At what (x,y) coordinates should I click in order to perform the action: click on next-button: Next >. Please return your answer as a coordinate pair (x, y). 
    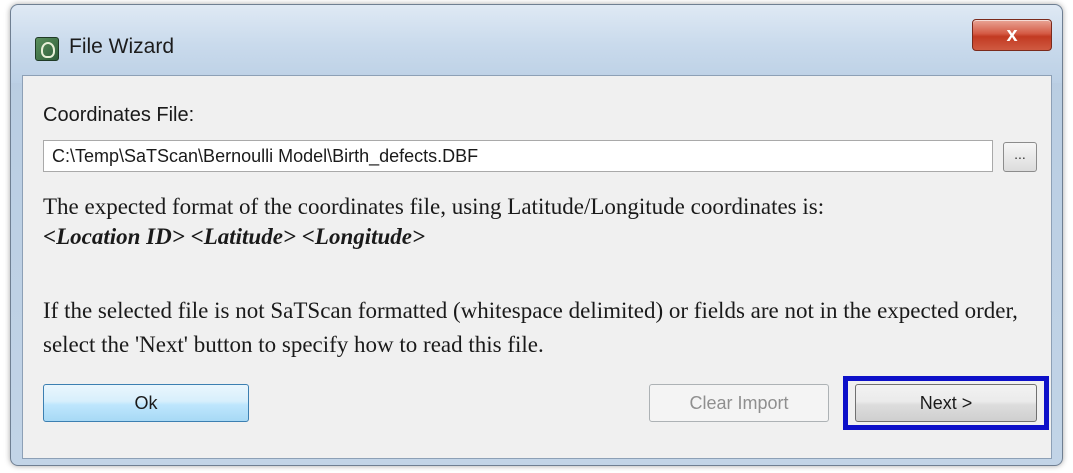
    Looking at the image, I should click on (946, 403).